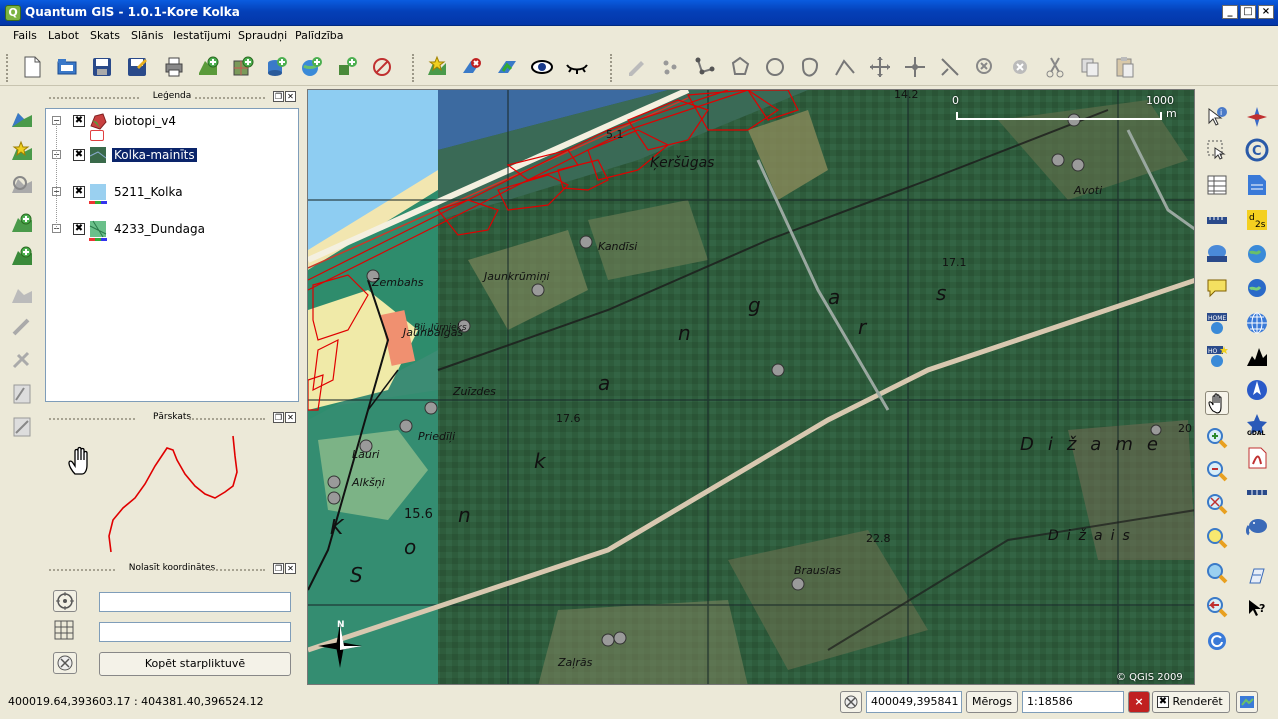 The width and height of the screenshot is (1278, 719). I want to click on legend-layer-biotopi: − ✖ biotopi_v4, so click(172, 121).